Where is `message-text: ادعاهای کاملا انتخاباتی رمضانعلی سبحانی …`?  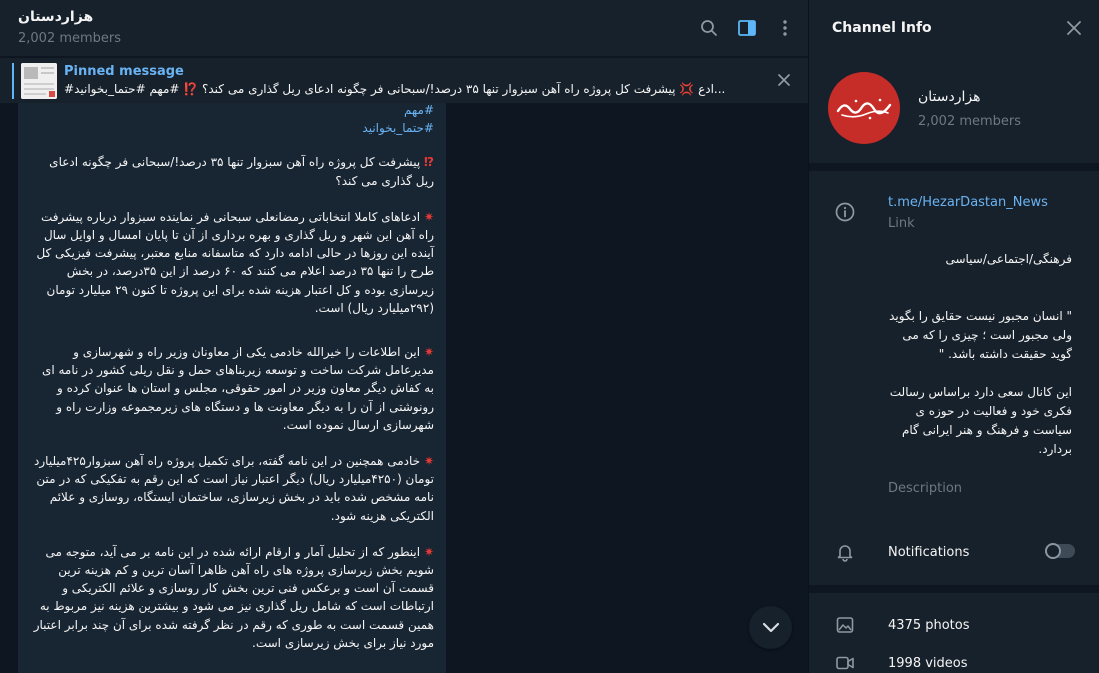 message-text: ادعاهای کاملا انتخاباتی رمضانعلی سبحانی … is located at coordinates (235, 262).